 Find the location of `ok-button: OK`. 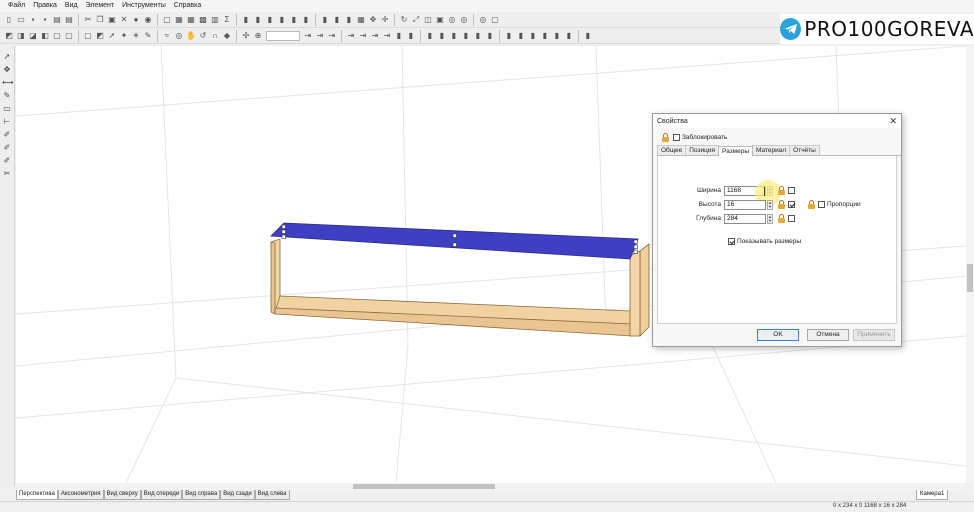

ok-button: OK is located at coordinates (778, 335).